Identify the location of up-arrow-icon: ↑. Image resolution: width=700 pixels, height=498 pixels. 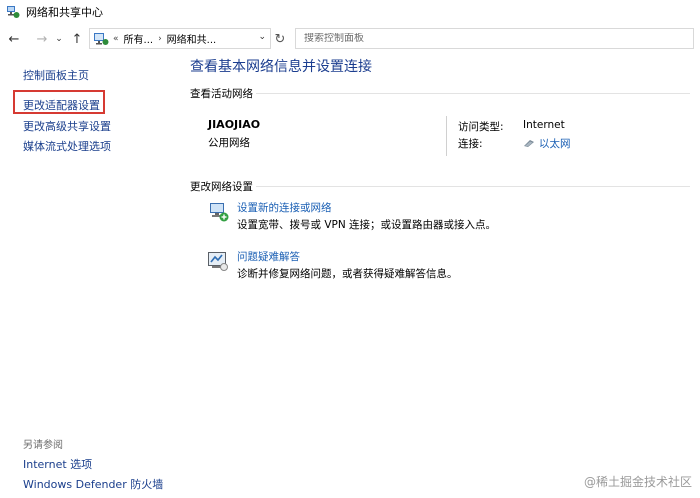
(77, 39).